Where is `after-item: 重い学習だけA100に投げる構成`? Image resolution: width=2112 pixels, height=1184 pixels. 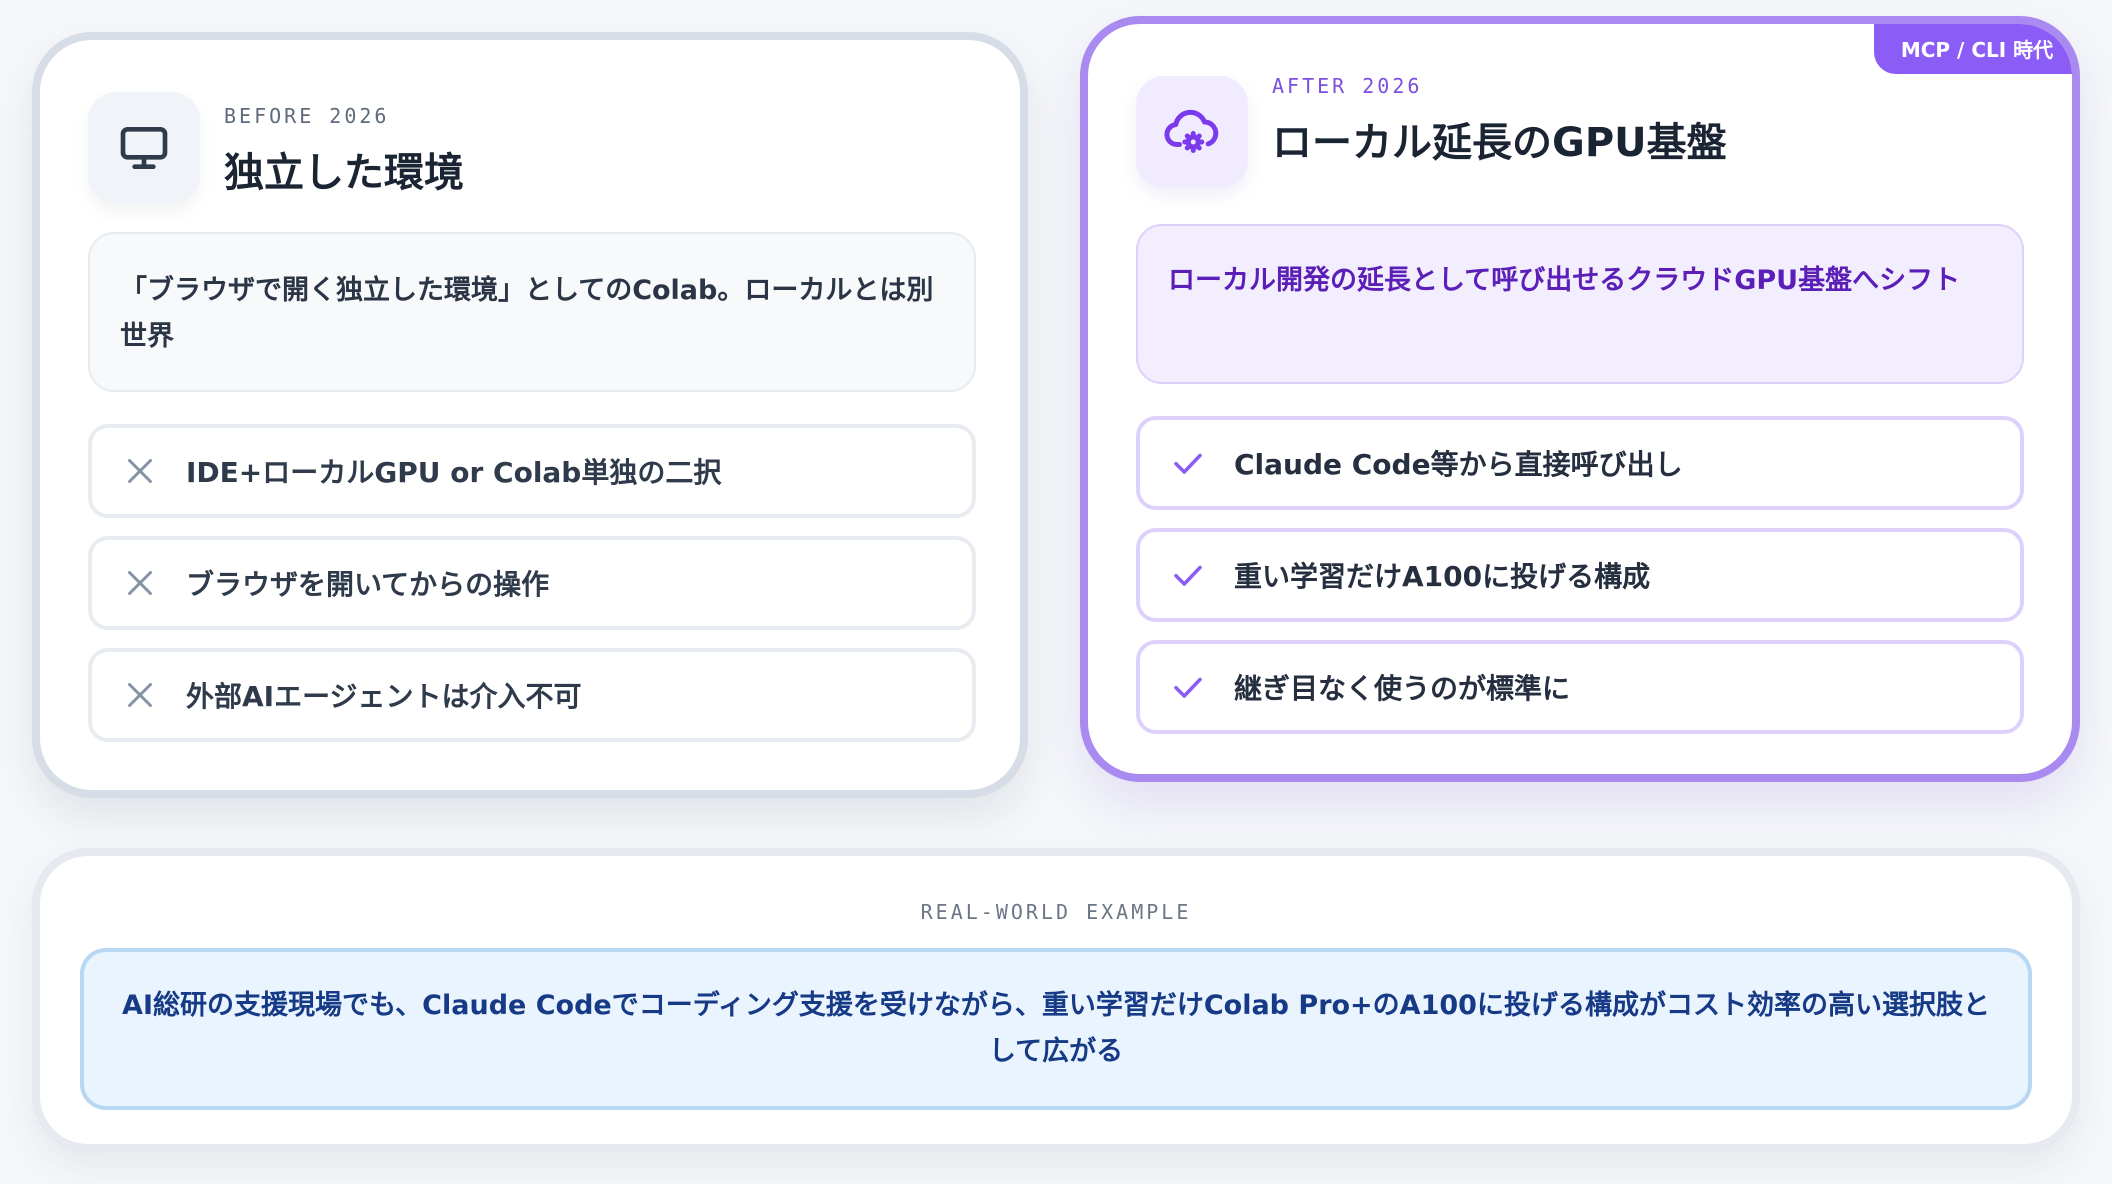
after-item: 重い学習だけA100に投げる構成 is located at coordinates (1580, 575).